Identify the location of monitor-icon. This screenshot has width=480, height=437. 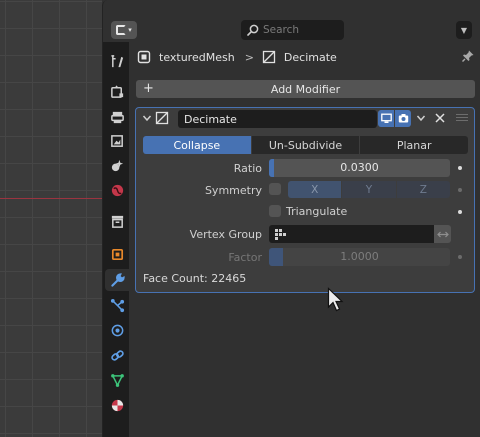
(386, 118).